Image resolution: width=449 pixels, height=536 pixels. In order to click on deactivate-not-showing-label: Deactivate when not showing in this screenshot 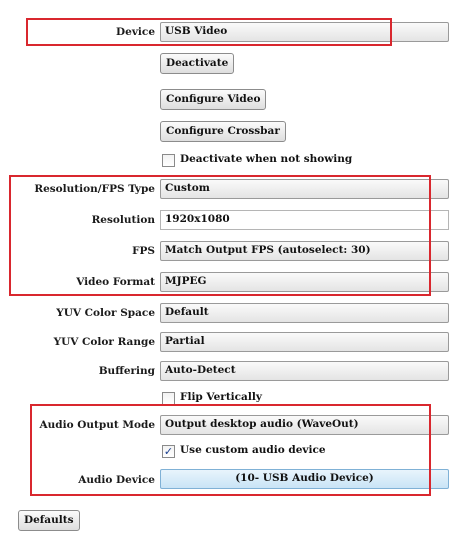, I will do `click(266, 159)`.